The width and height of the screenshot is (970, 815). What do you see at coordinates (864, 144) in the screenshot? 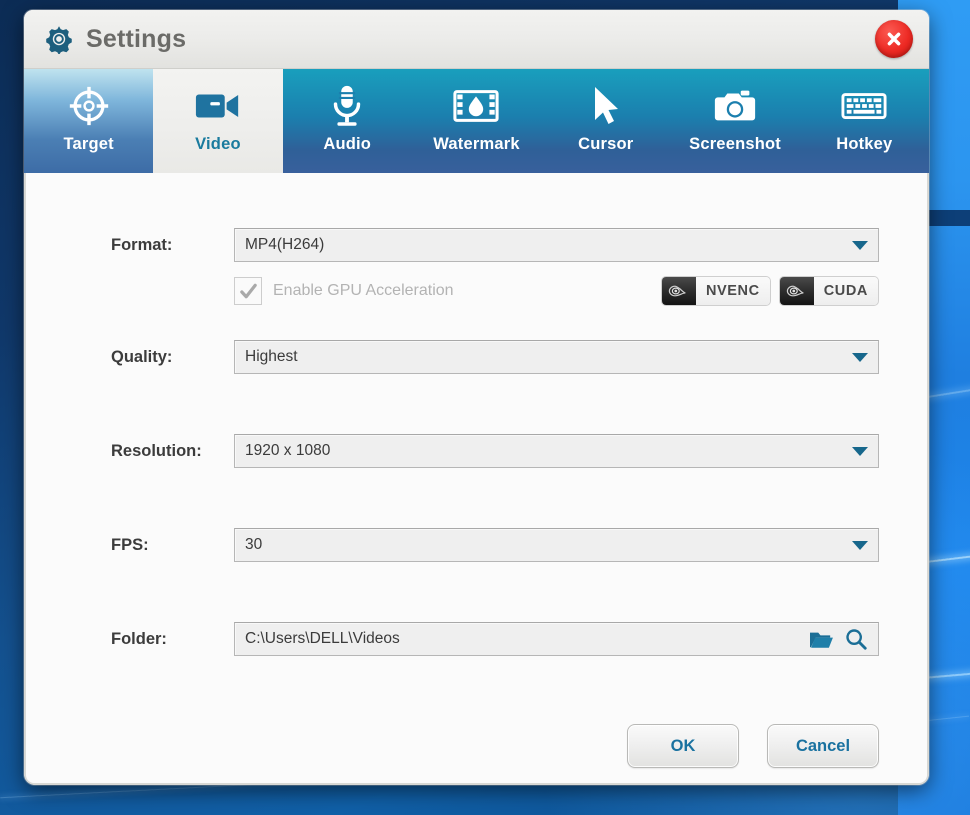
I see `tab-label: Hotkey` at bounding box center [864, 144].